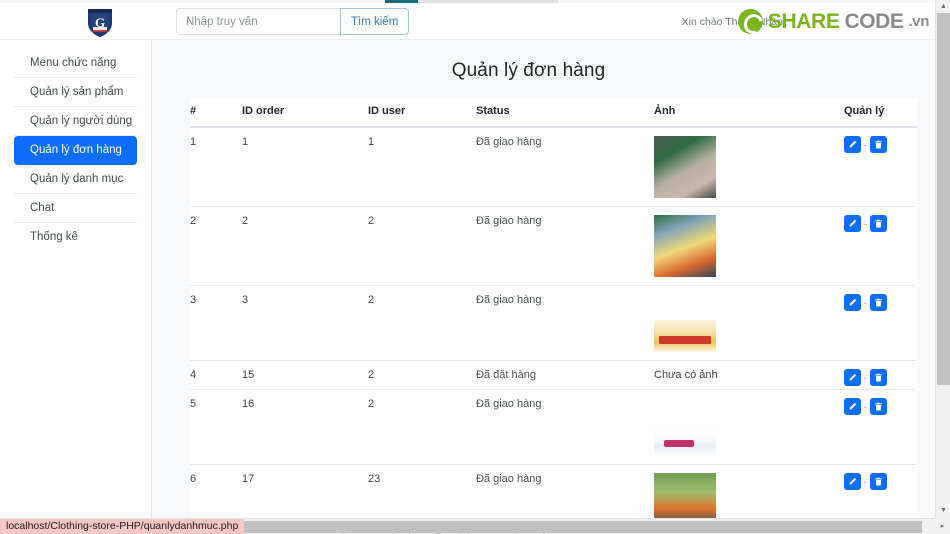 The image size is (950, 534). I want to click on watermark-code-text: CODE, so click(874, 21).